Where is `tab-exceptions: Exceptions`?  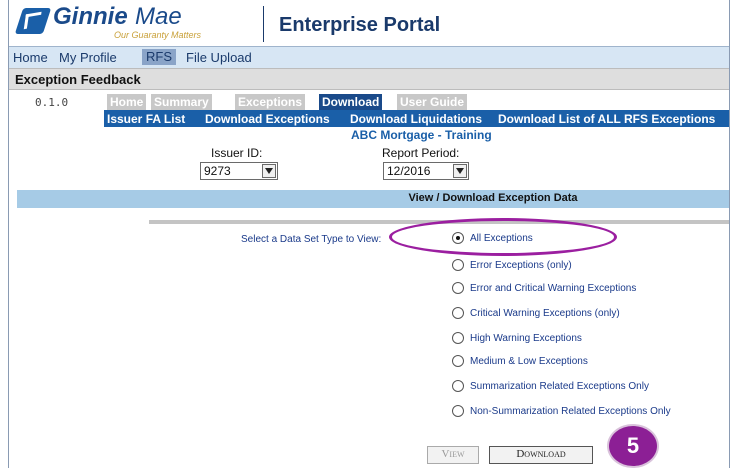 tab-exceptions: Exceptions is located at coordinates (270, 102).